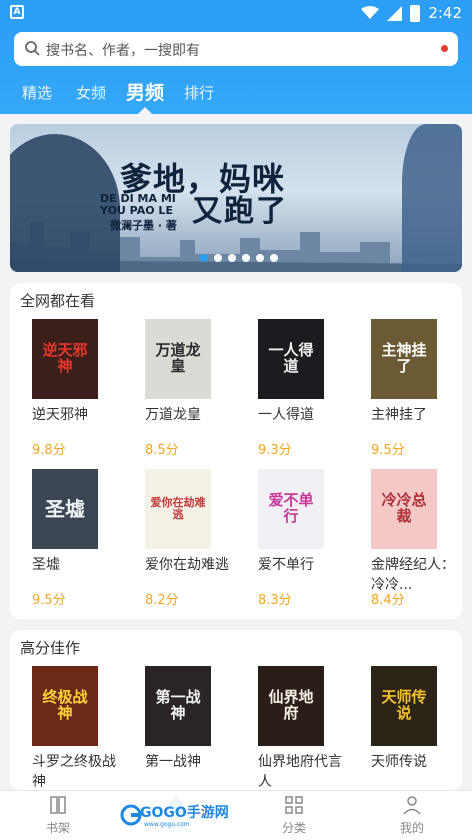  What do you see at coordinates (143, 225) in the screenshot?
I see `banner-author: 微澜子墨 · 著` at bounding box center [143, 225].